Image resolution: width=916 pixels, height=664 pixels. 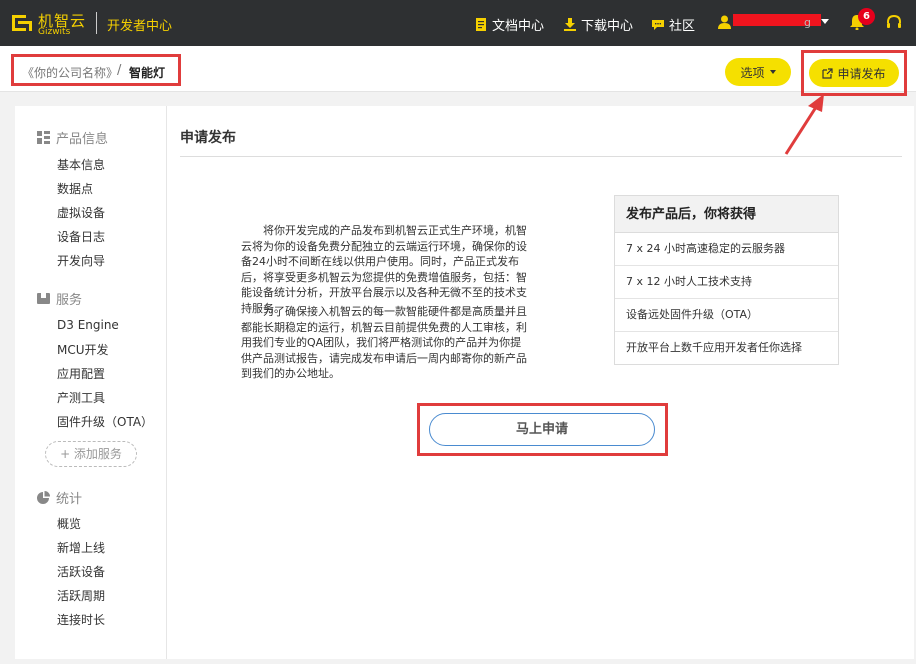 What do you see at coordinates (105, 421) in the screenshot?
I see `sidebar-item-ota: 固件升级（OTA）` at bounding box center [105, 421].